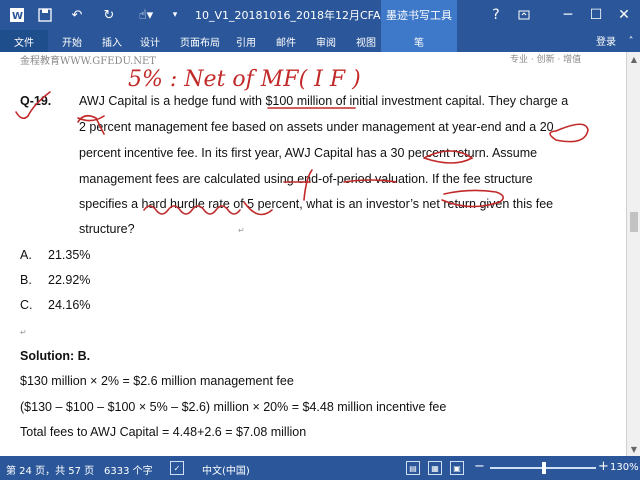 This screenshot has width=640, height=480. Describe the element at coordinates (546, 60) in the screenshot. I see `page-header-right: 专业 · 创新 · 增值` at that location.